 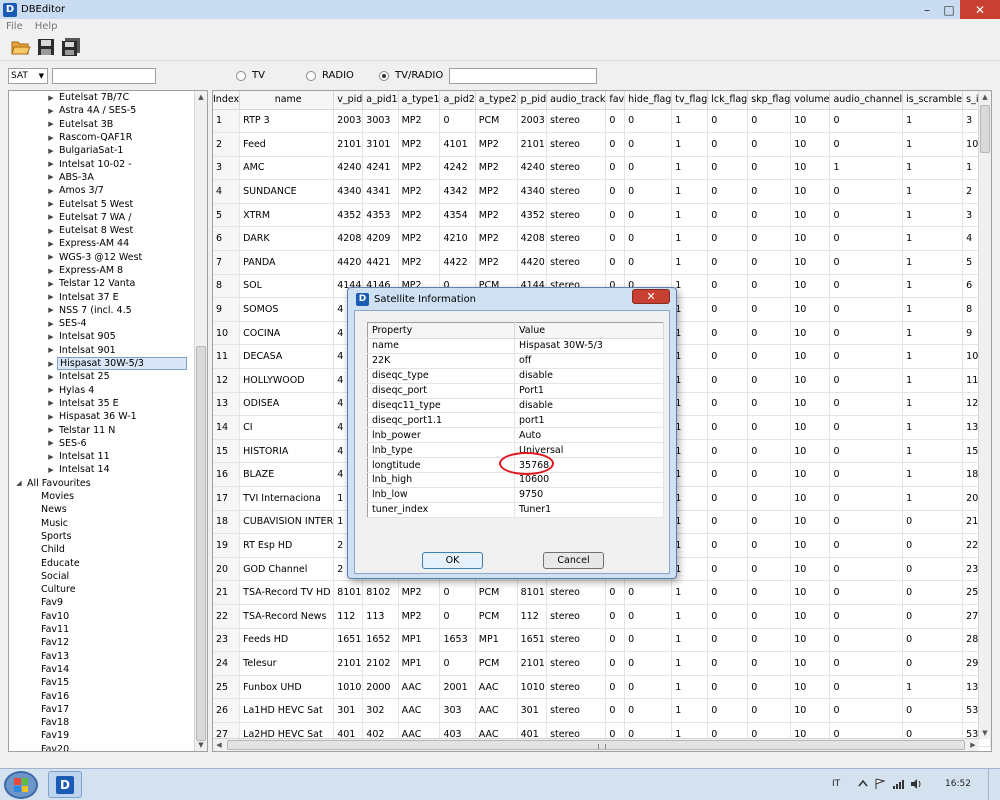 What do you see at coordinates (102, 669) in the screenshot?
I see `tree-item-favourite: Fav14` at bounding box center [102, 669].